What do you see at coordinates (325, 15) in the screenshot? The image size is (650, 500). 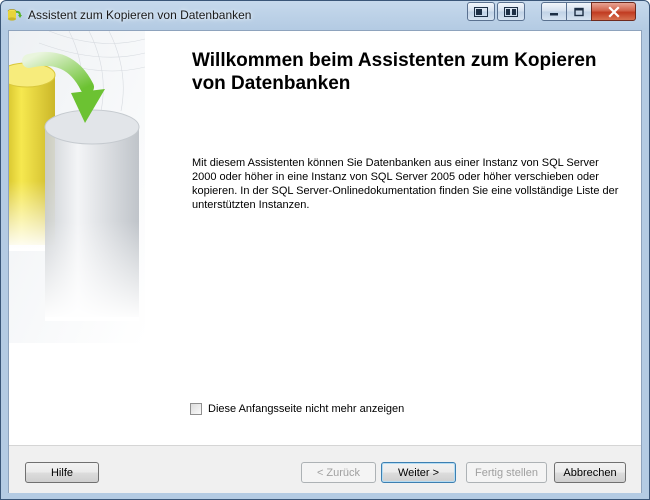 I see `title-bar: Assistent zum Kopieren von Datenbanken` at bounding box center [325, 15].